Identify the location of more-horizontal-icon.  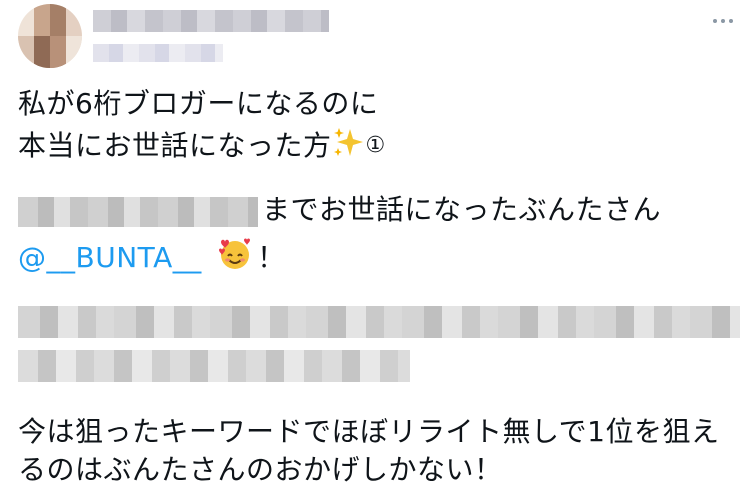
(723, 21).